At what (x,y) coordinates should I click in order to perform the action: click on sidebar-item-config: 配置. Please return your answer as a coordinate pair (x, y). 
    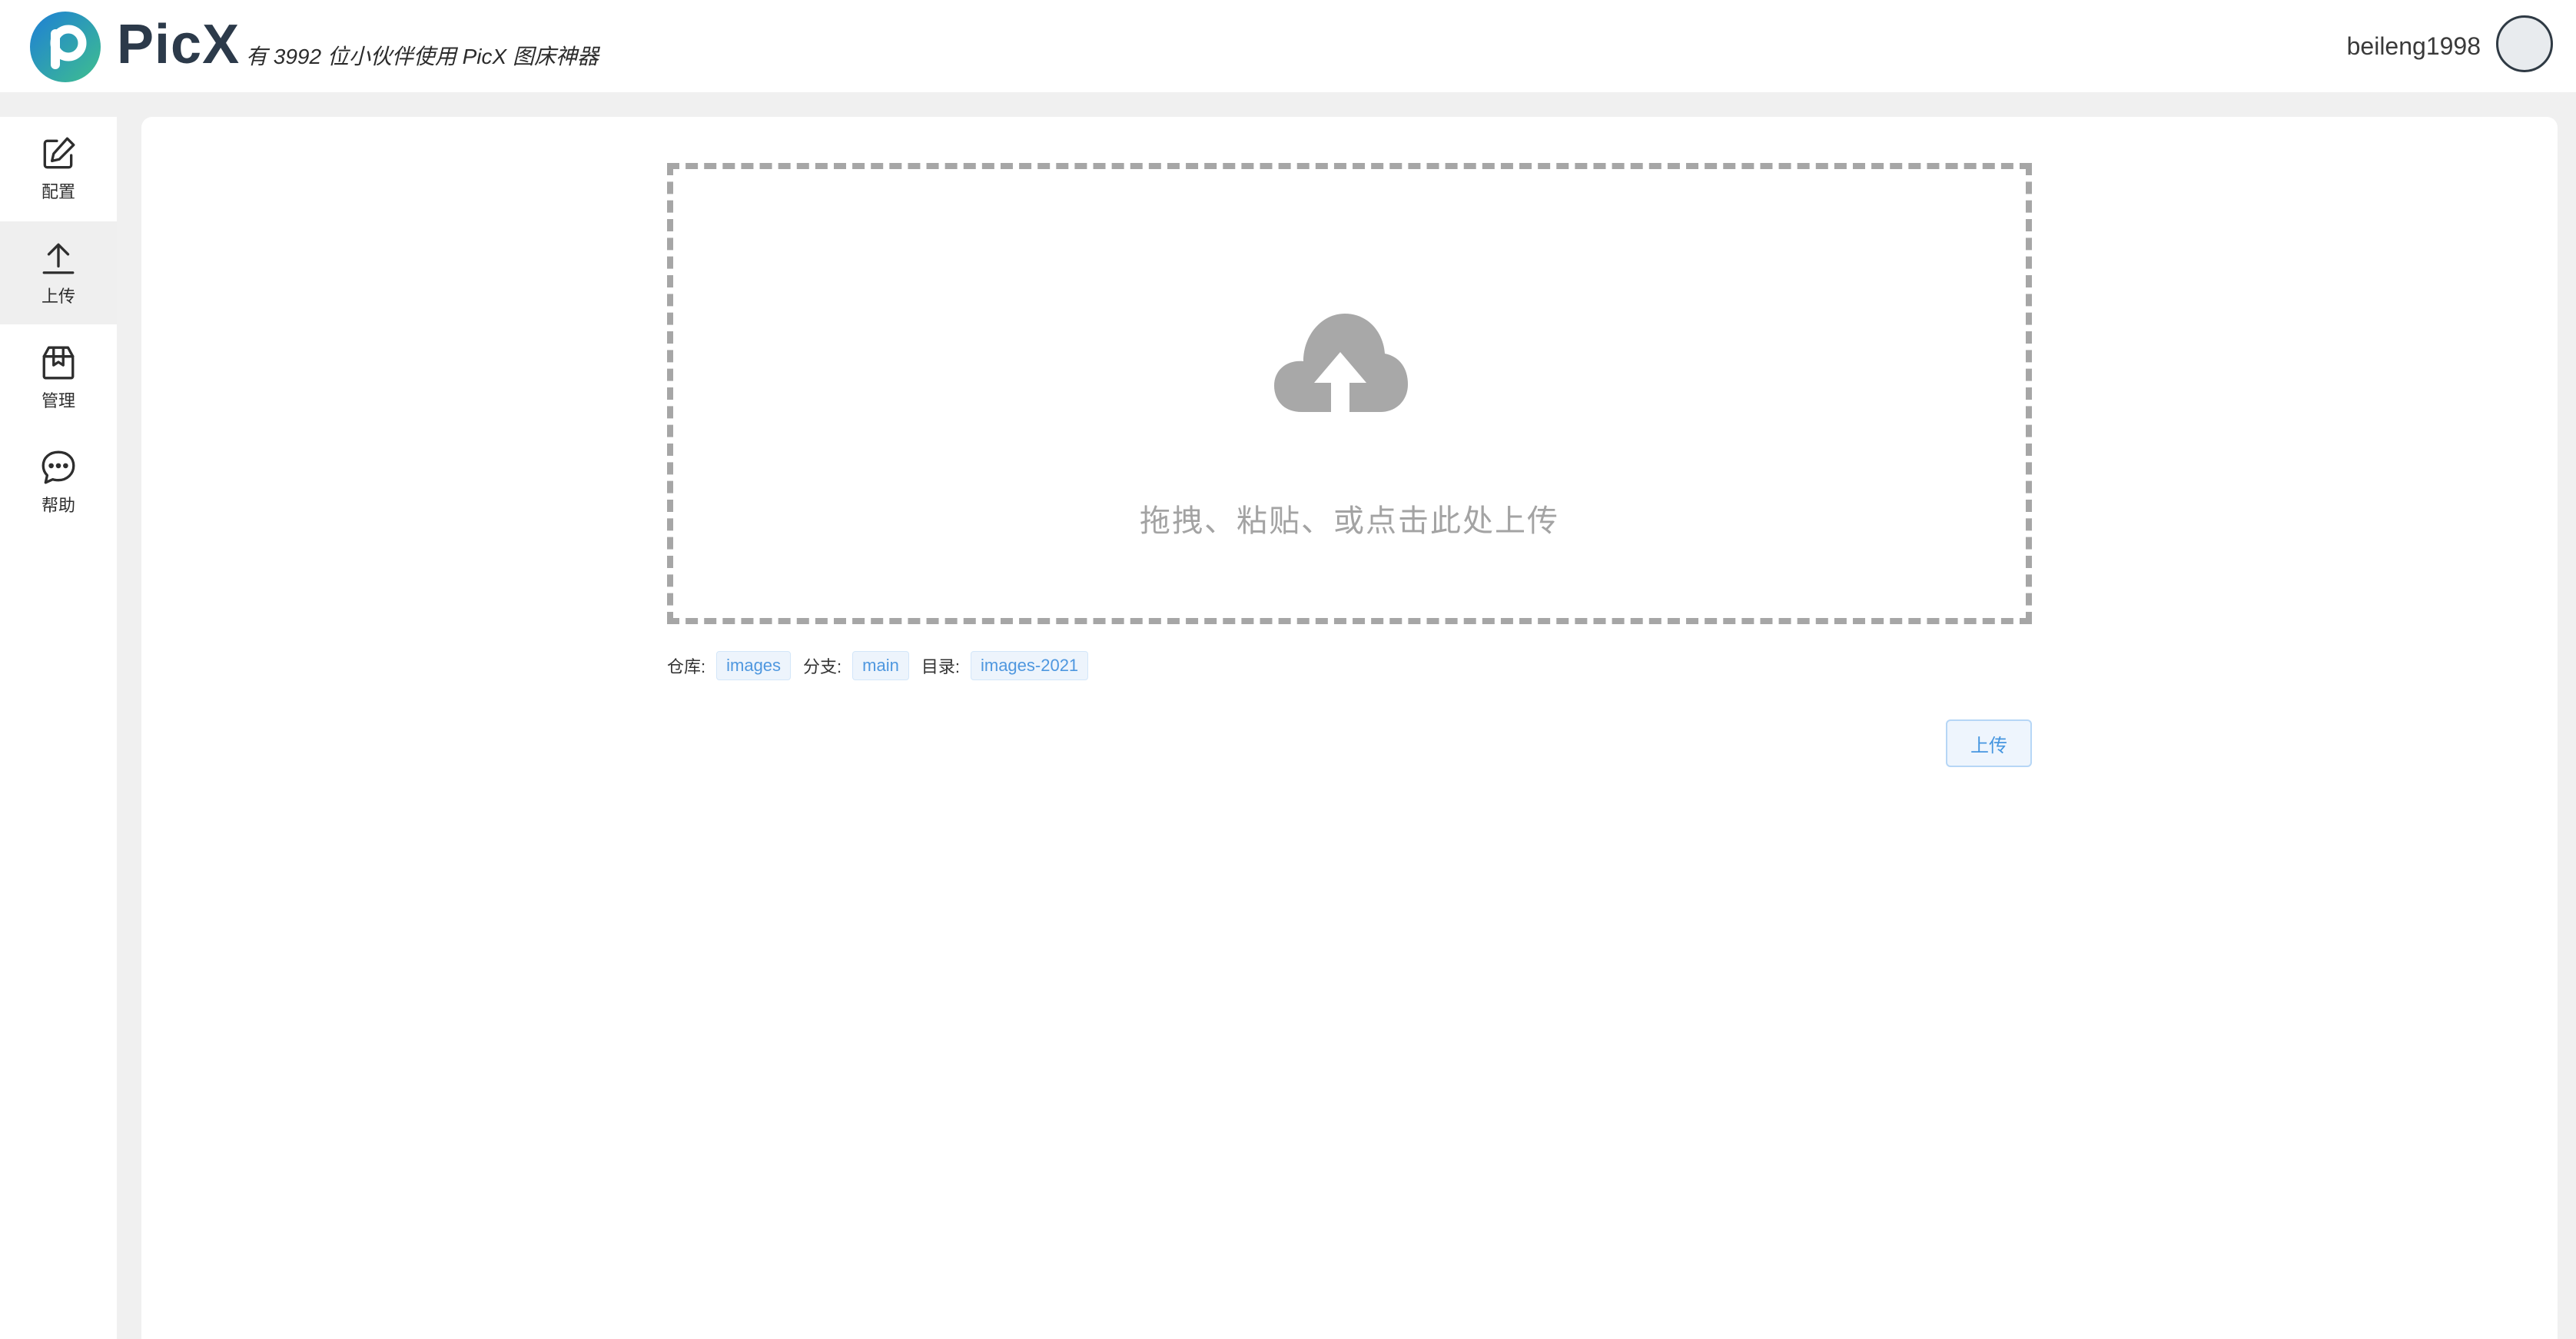
    Looking at the image, I should click on (58, 169).